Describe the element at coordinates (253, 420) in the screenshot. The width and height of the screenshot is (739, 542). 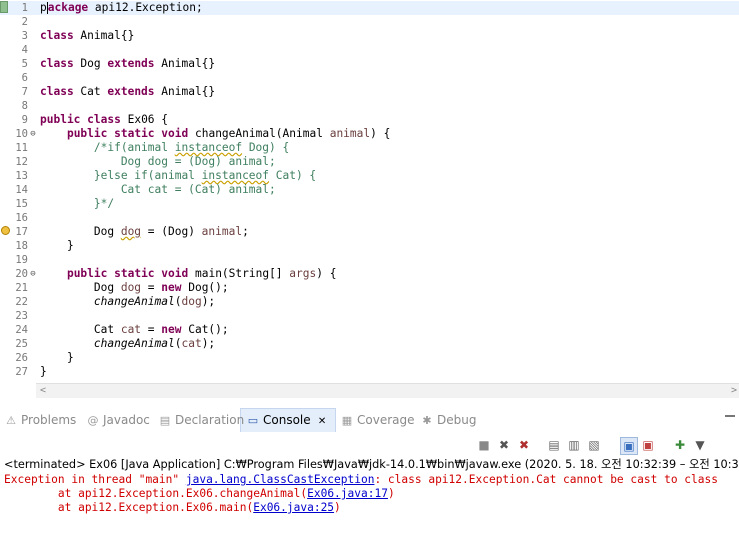
I see `console-icon: ▭` at that location.